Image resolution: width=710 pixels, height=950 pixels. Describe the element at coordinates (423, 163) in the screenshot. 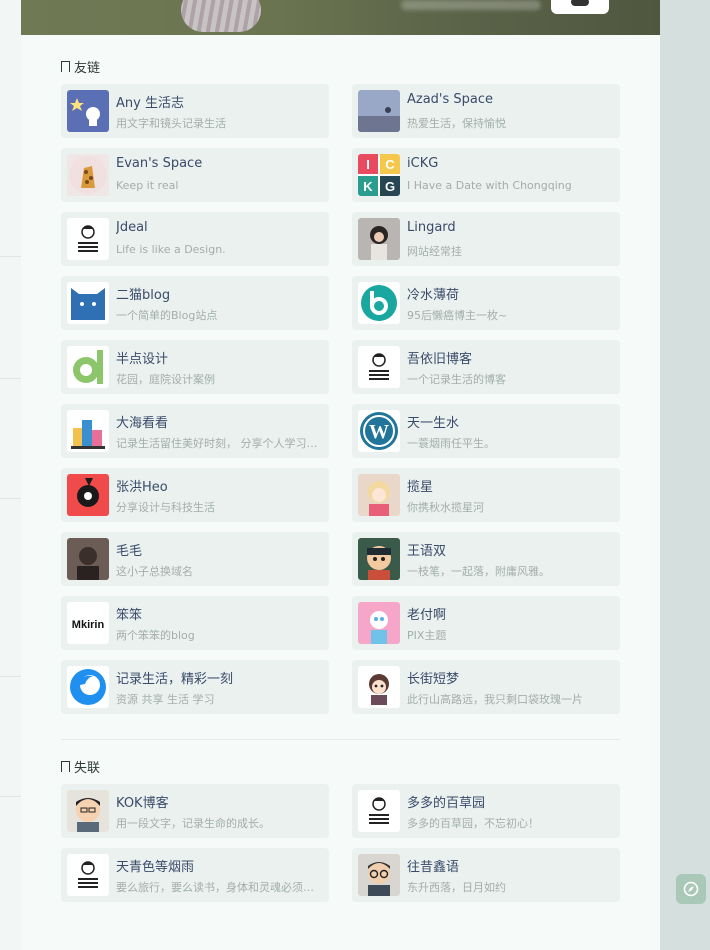

I see `friend-name: iCKG` at that location.